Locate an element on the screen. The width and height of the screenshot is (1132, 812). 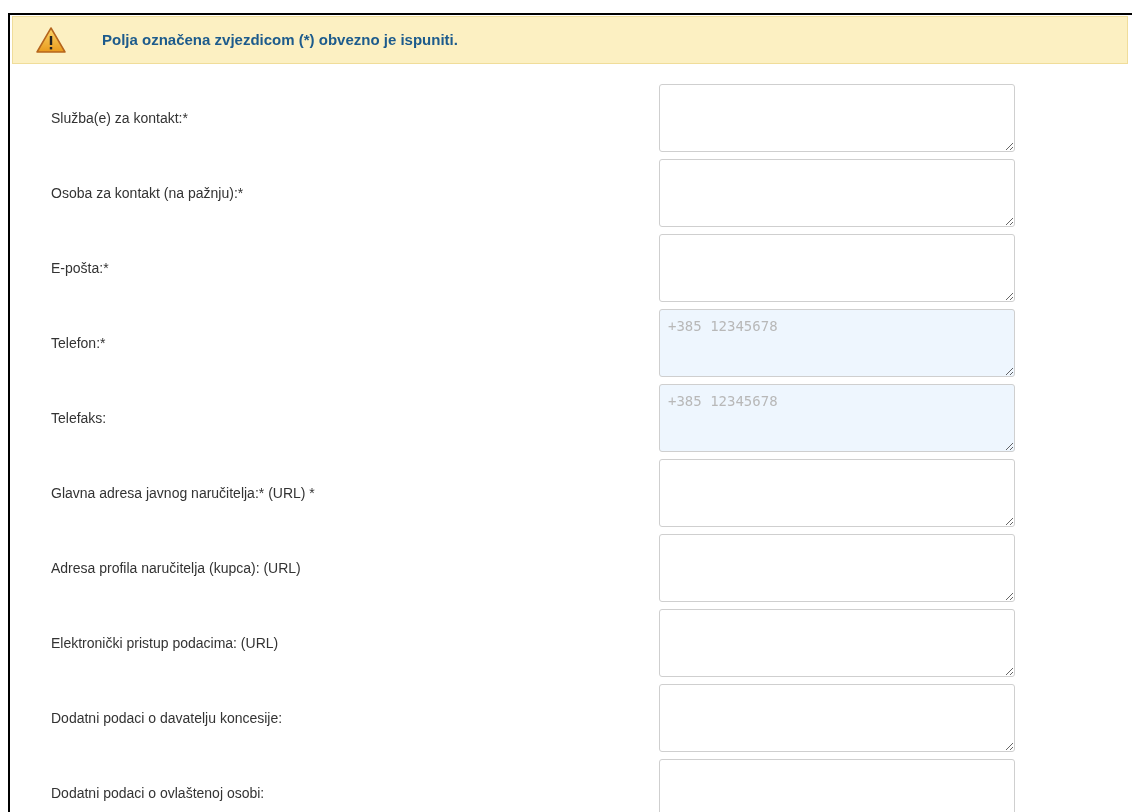
field-label: Dodatni podaci o davatelju koncesije: is located at coordinates (167, 718).